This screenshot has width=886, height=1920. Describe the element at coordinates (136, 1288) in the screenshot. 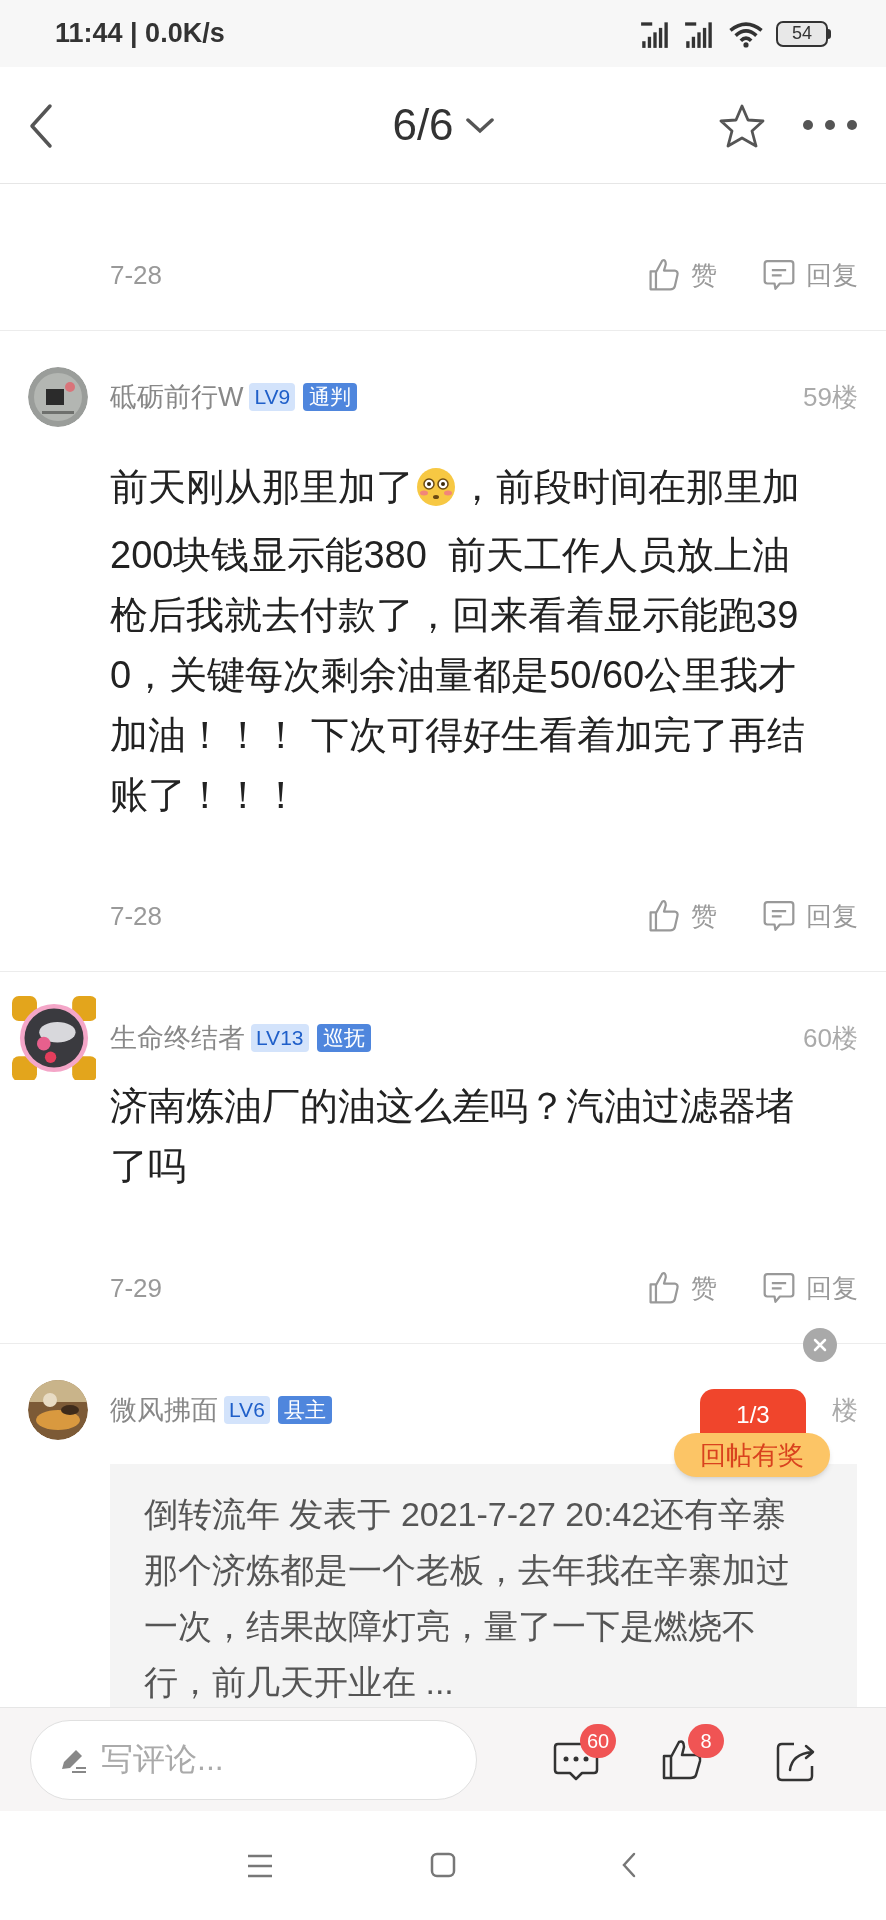

I see `comment-date: 7-29` at that location.